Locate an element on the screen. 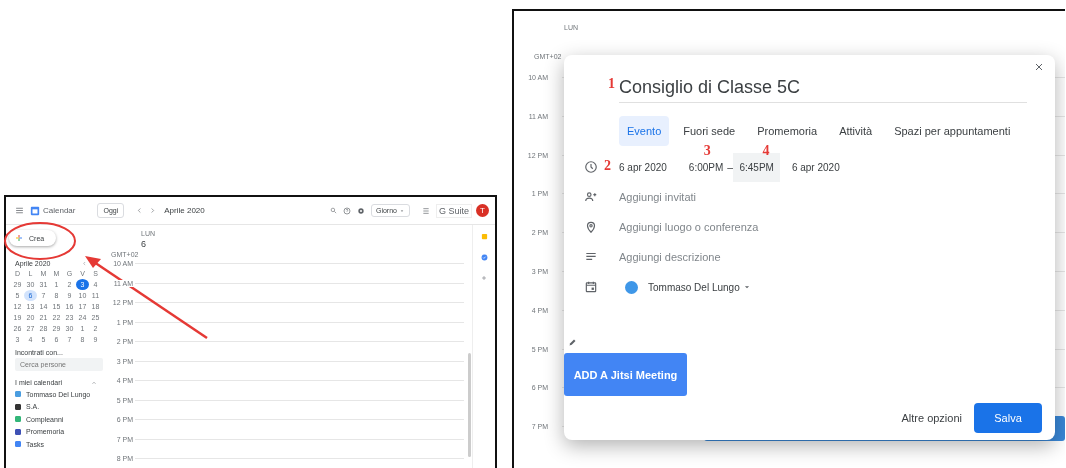 This screenshot has width=1066, height=468. day-number: 6 is located at coordinates (143, 244).